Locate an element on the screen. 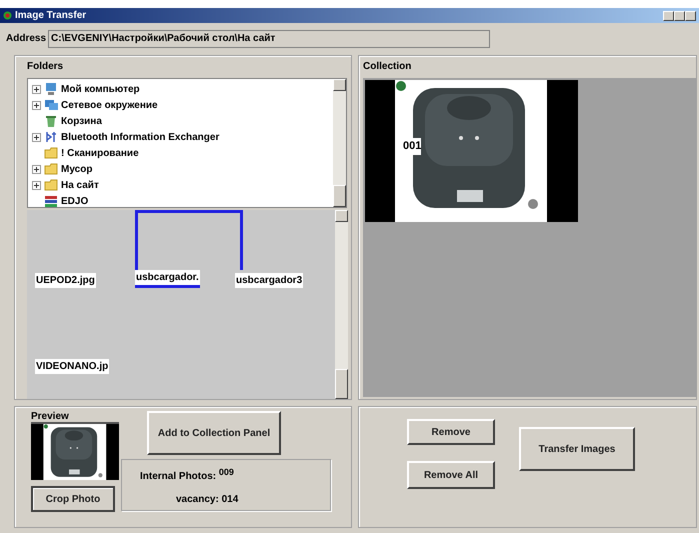 This screenshot has height=533, width=699. vacancy-label: vacancy: is located at coordinates (197, 499).